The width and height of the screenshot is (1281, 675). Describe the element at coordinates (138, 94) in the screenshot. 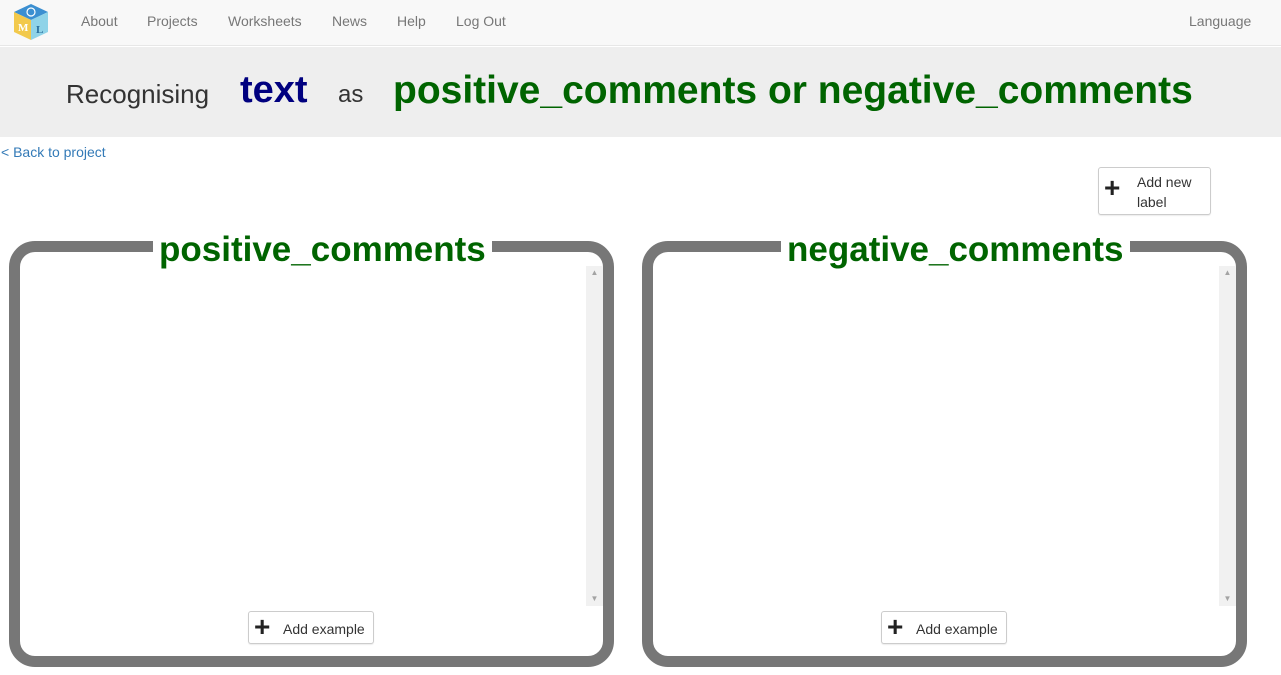

I see `banner-prefix: Recognising` at that location.